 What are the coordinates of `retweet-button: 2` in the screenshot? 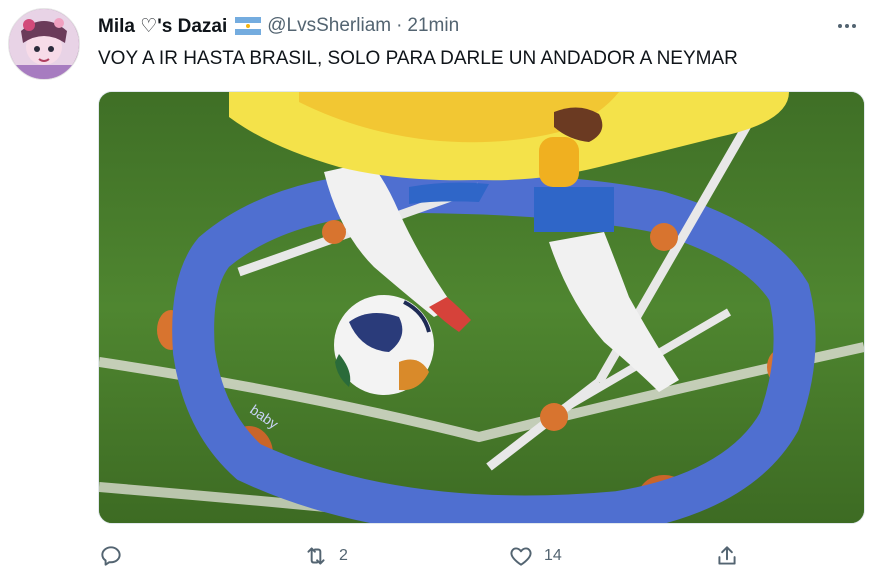 It's located at (325, 556).